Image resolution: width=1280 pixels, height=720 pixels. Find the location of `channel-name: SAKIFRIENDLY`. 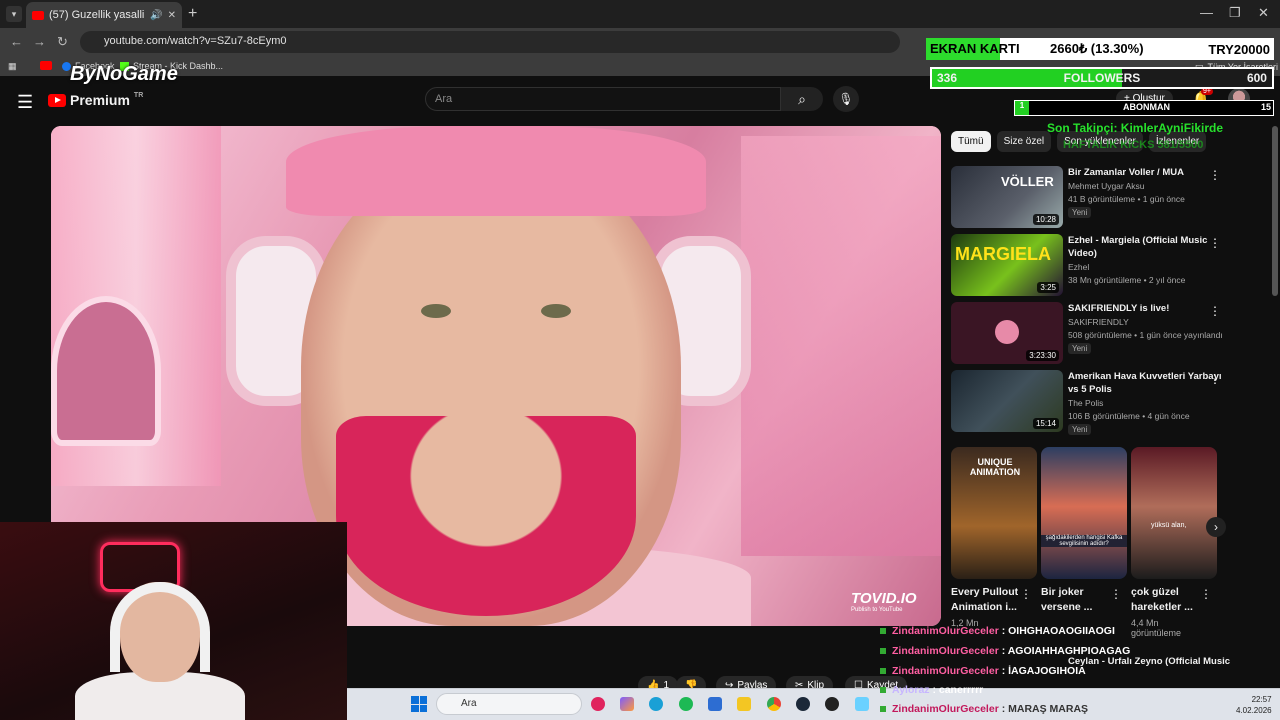

channel-name: SAKIFRIENDLY is located at coordinates (1098, 322).